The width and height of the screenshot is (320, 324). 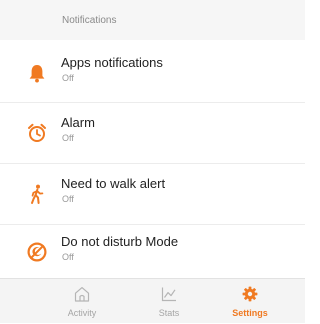 What do you see at coordinates (37, 73) in the screenshot?
I see `bell-icon` at bounding box center [37, 73].